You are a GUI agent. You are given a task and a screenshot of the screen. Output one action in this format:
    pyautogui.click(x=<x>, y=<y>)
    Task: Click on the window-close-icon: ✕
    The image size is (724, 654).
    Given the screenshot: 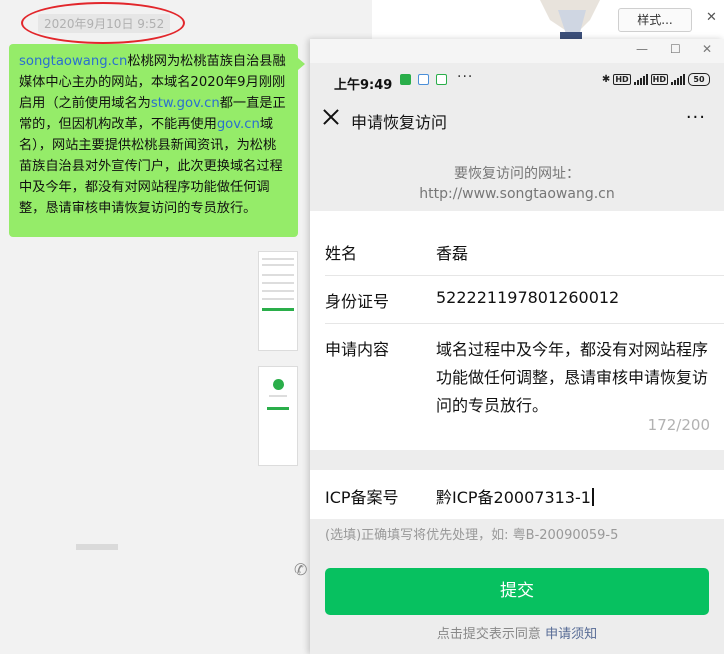 What is the action you would take?
    pyautogui.click(x=707, y=49)
    